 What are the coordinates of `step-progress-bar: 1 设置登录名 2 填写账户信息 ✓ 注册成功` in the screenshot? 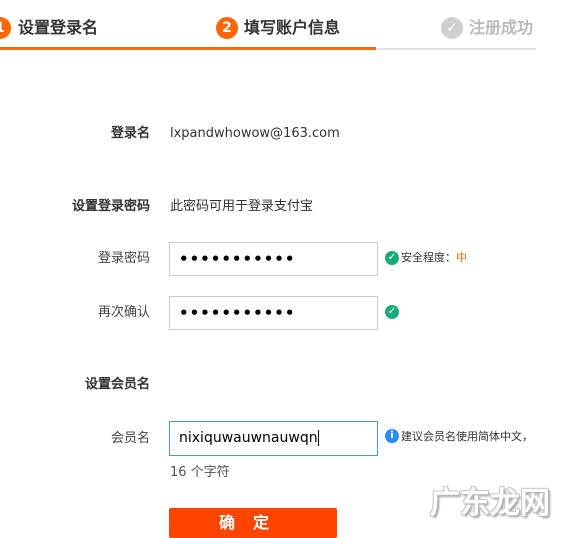 It's located at (283, 26).